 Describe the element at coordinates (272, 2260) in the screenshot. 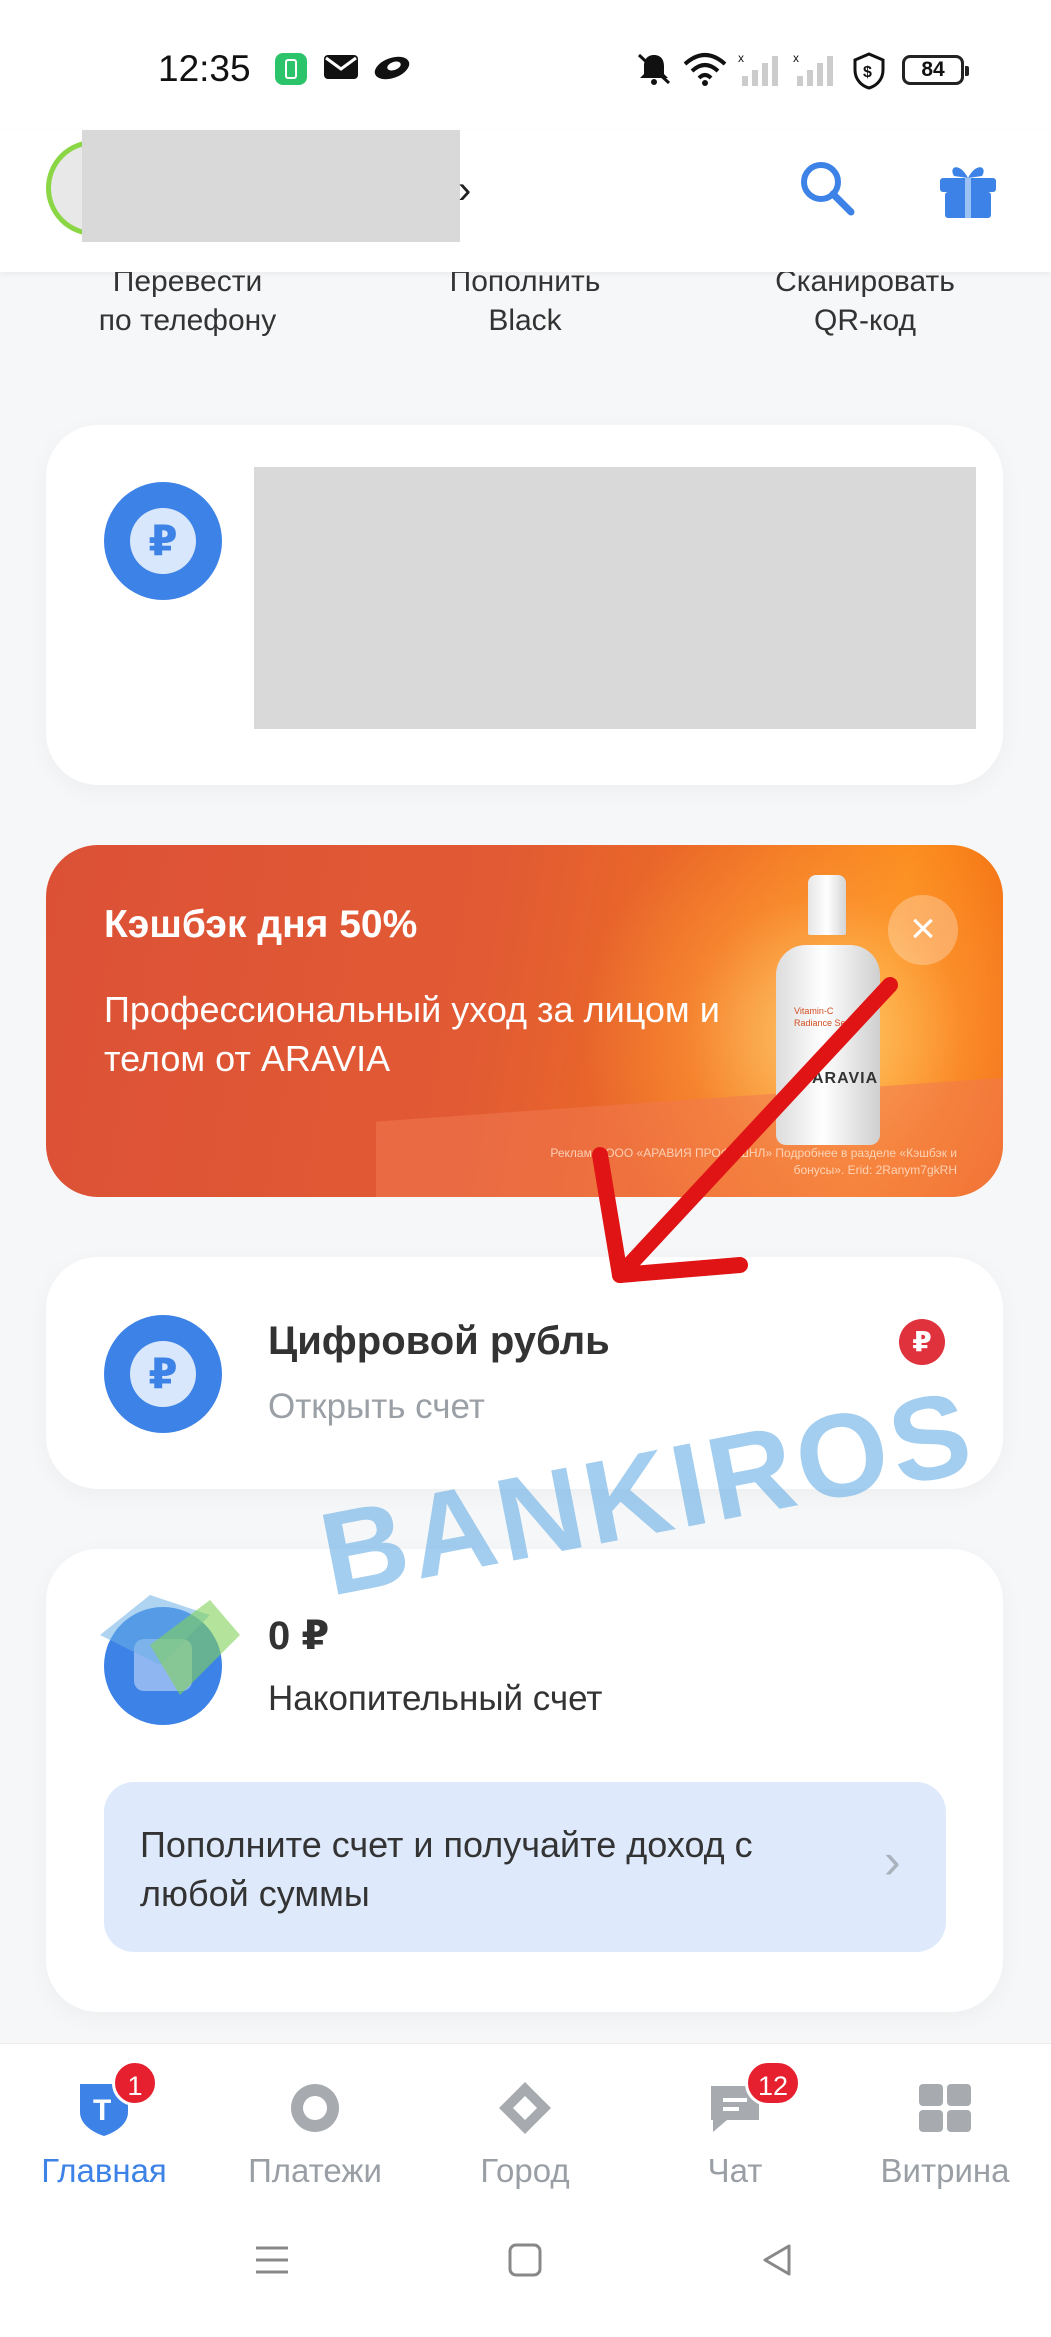

I see `menu-icon` at that location.